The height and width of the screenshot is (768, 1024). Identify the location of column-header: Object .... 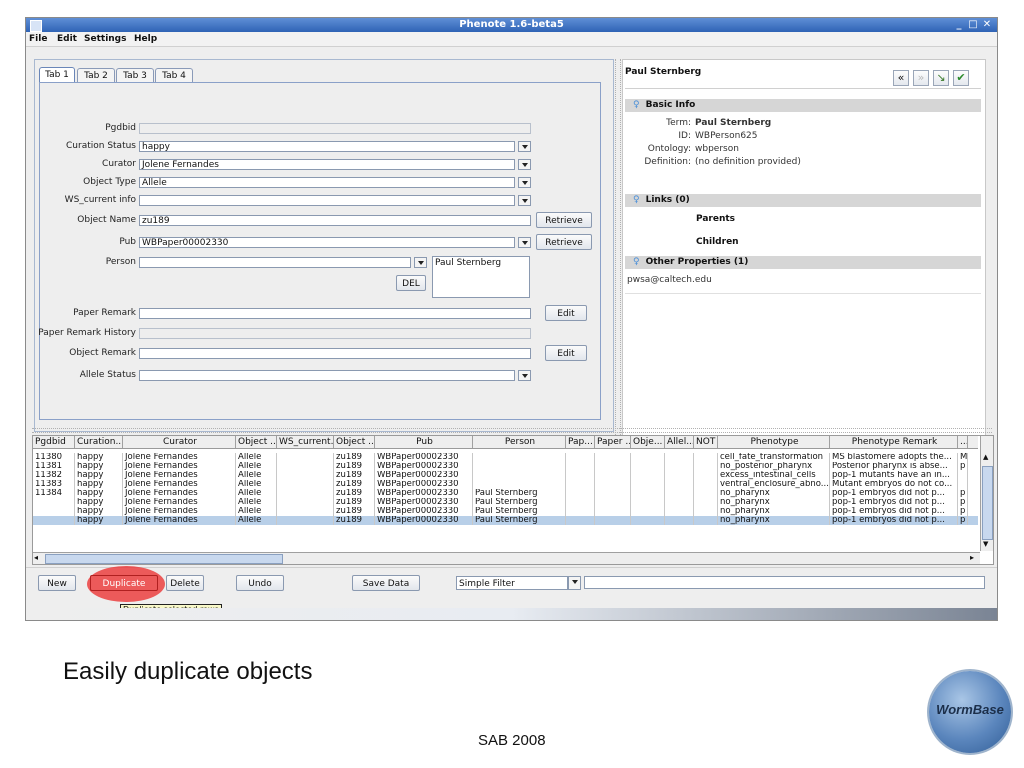
(256, 442).